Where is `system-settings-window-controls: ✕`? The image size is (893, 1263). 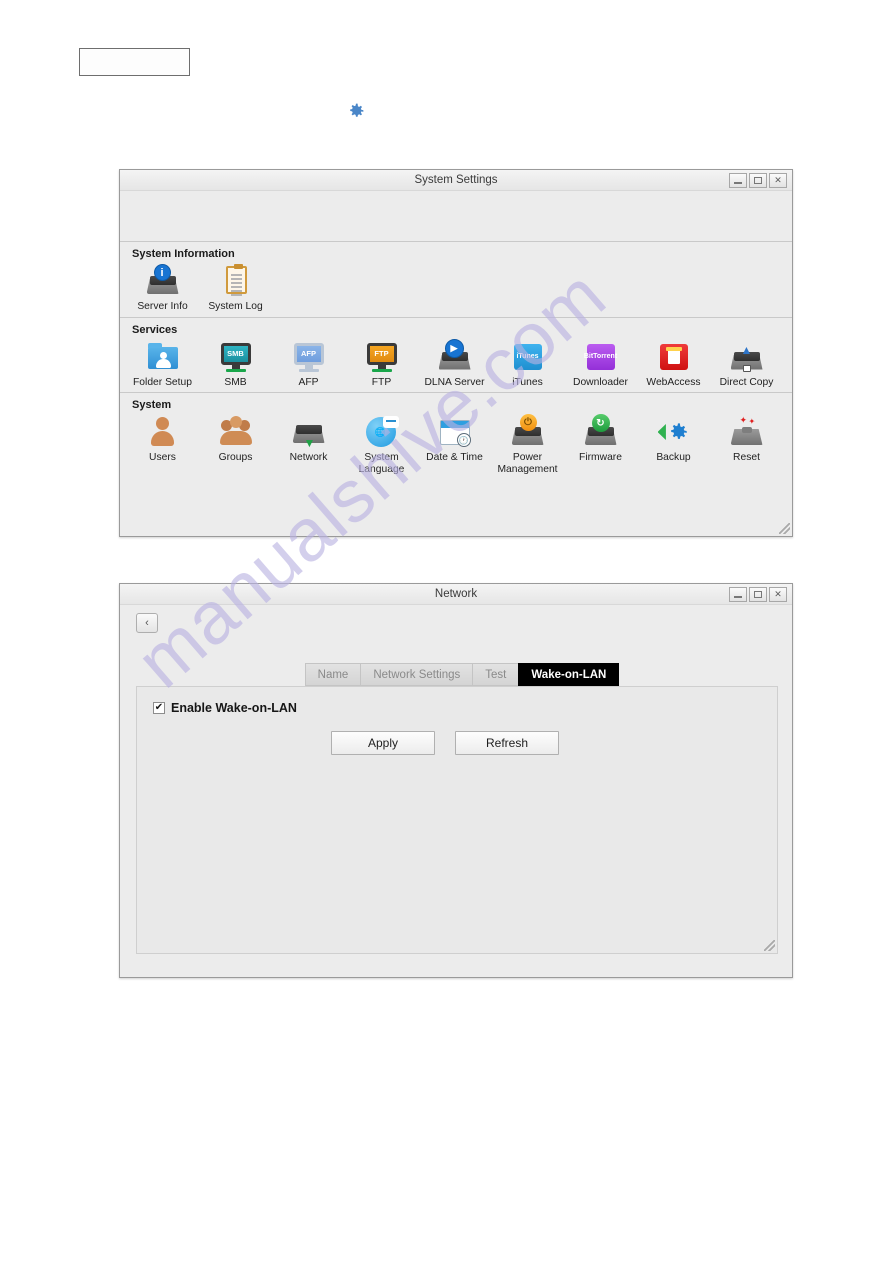
system-settings-window-controls: ✕ is located at coordinates (758, 180).